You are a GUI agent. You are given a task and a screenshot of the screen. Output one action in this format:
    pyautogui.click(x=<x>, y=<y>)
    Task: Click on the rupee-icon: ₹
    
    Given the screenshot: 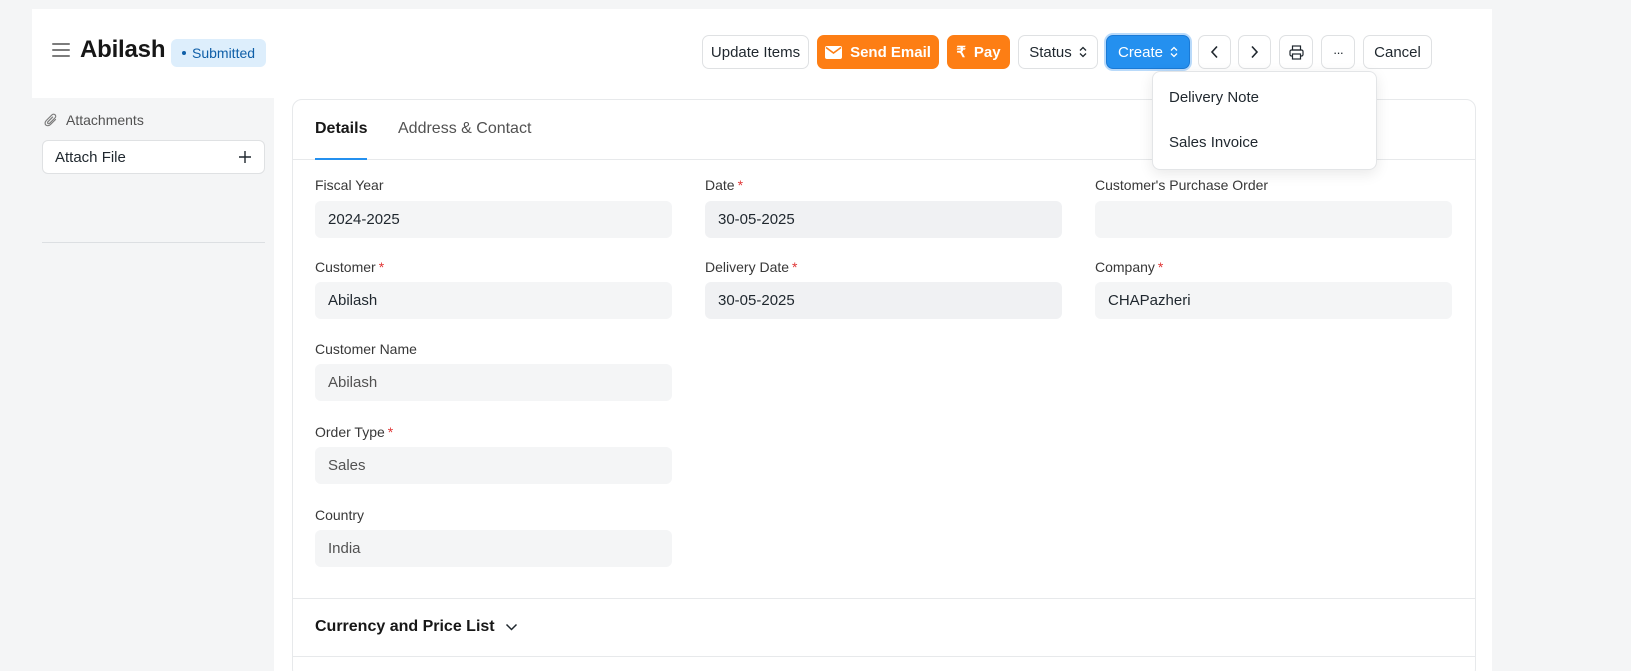 What is the action you would take?
    pyautogui.click(x=961, y=52)
    